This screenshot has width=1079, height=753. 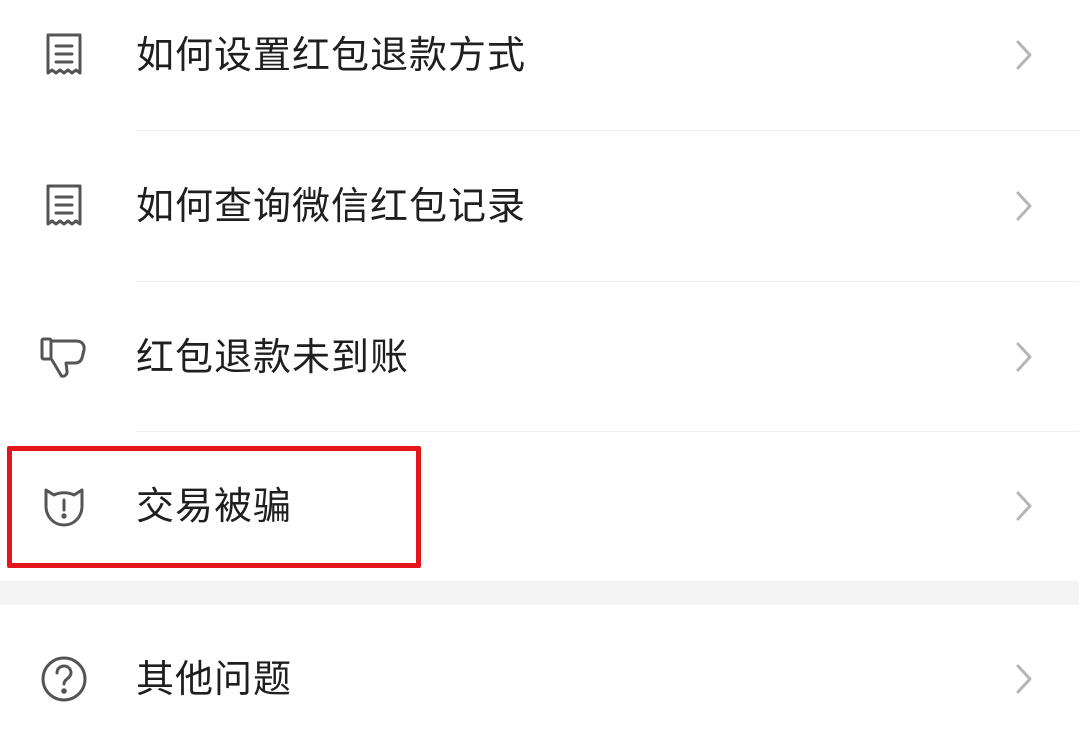 I want to click on menu-item-label: 如何查询微信红包记录, so click(x=331, y=206).